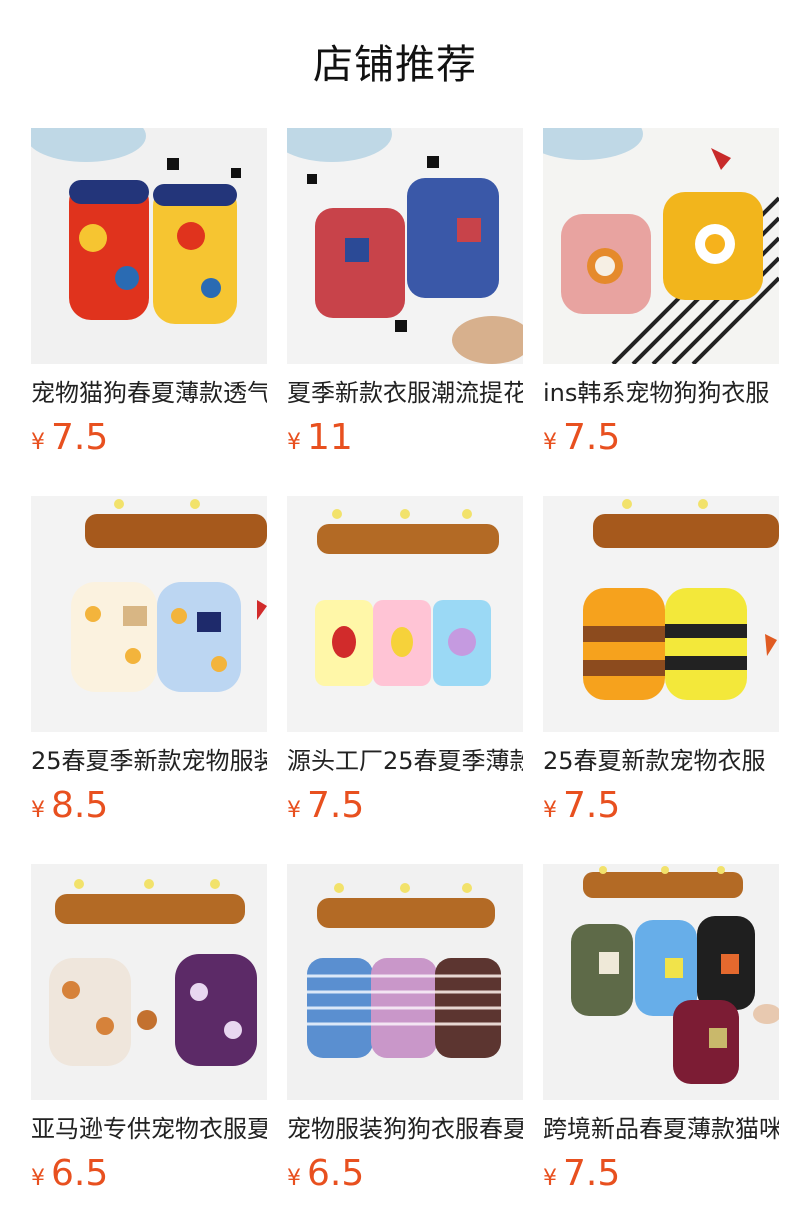  Describe the element at coordinates (661, 393) in the screenshot. I see `product-name: ins韩系宠物狗狗衣服` at that location.